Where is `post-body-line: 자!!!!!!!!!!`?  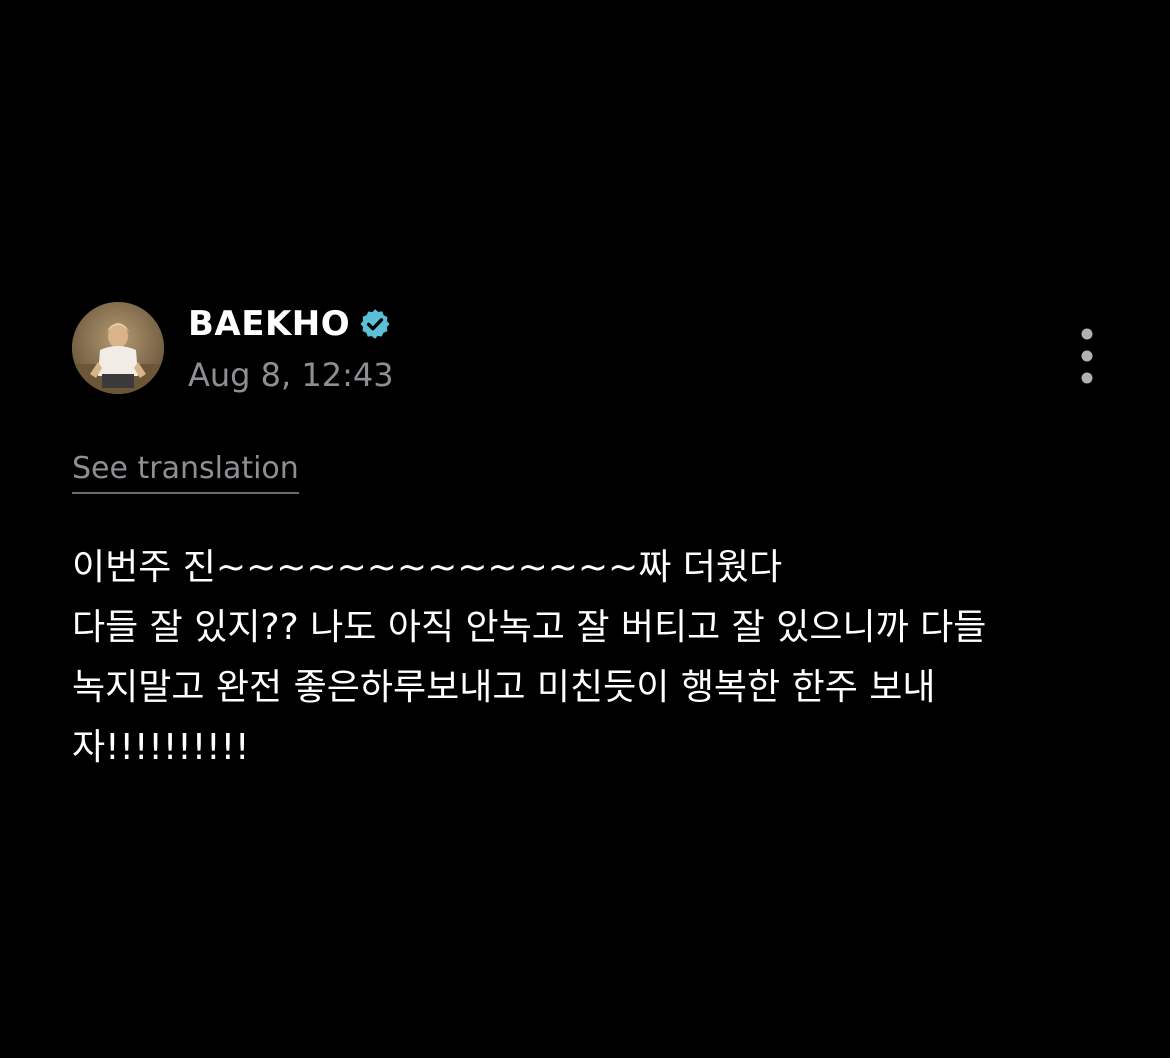 post-body-line: 자!!!!!!!!!! is located at coordinates (161, 747).